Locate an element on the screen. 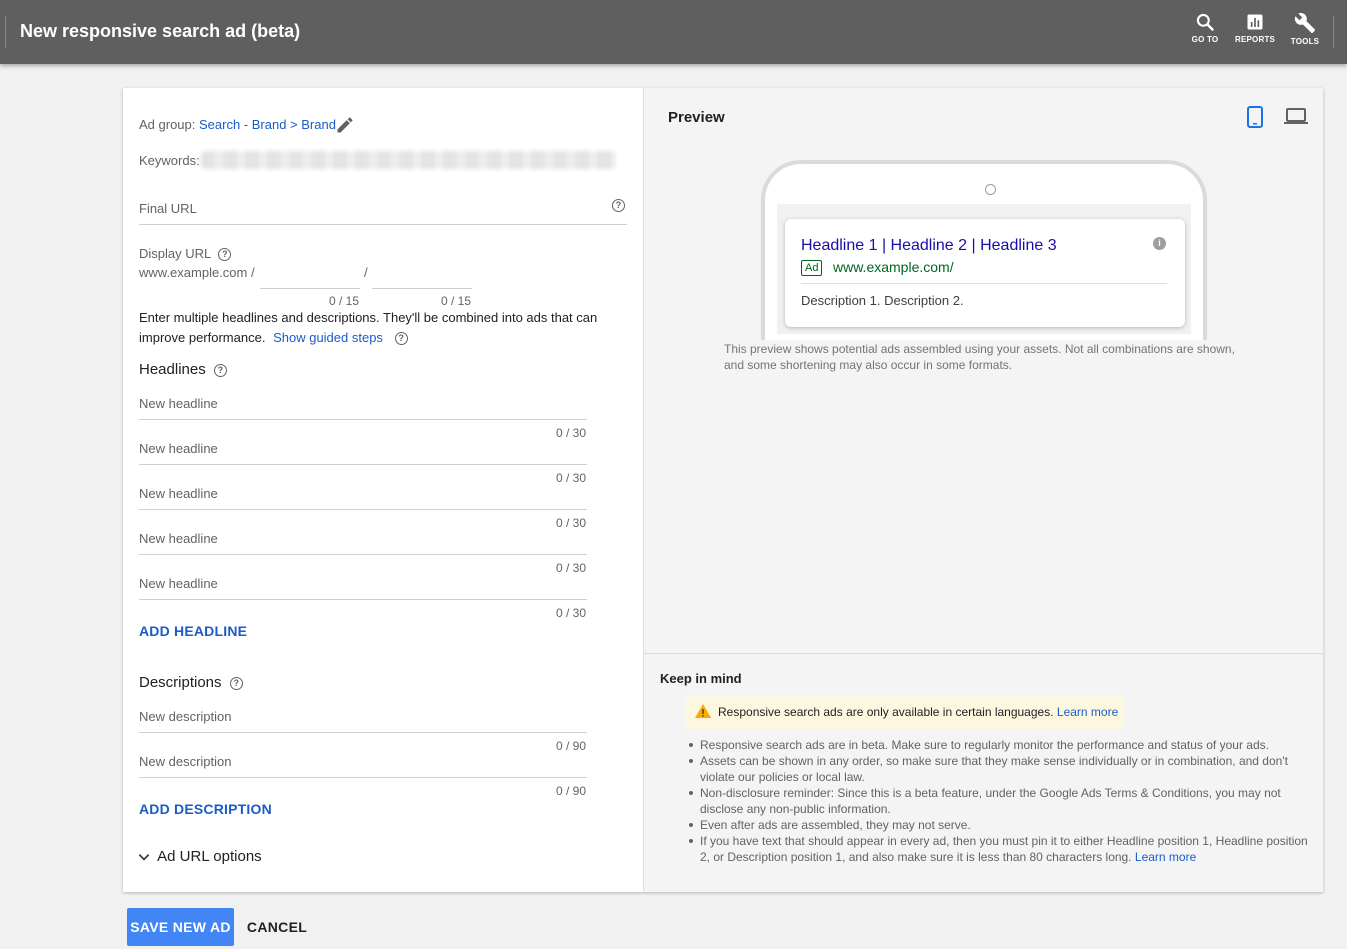 The width and height of the screenshot is (1347, 949). ad-group-row: Ad group: Search - Brand > Brand is located at coordinates (237, 124).